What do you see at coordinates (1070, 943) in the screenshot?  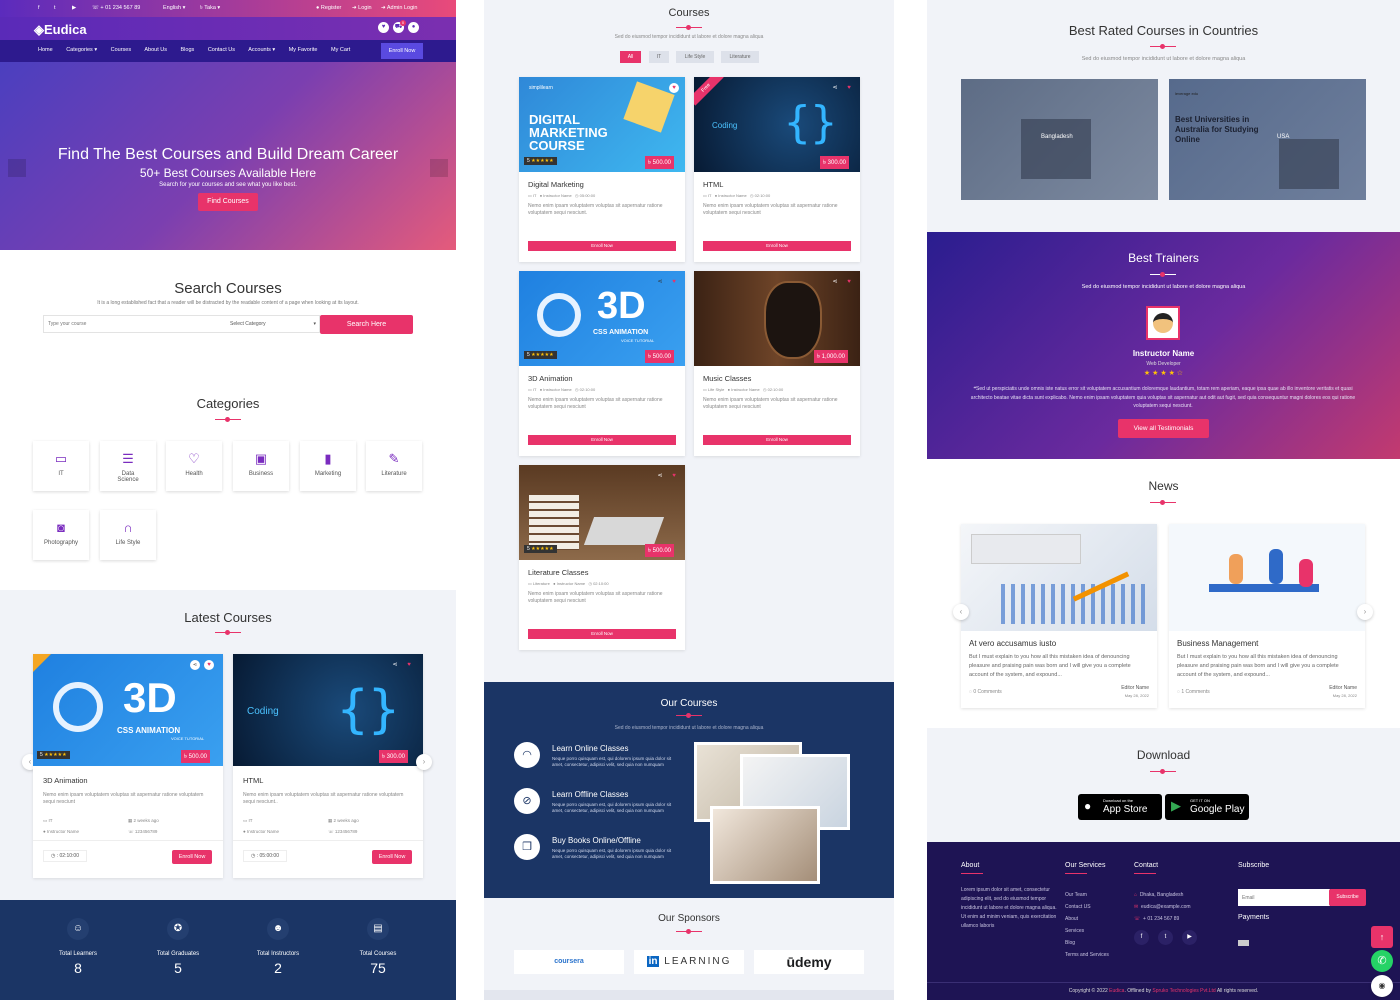 I see `footer-link-blog: Blog` at bounding box center [1070, 943].